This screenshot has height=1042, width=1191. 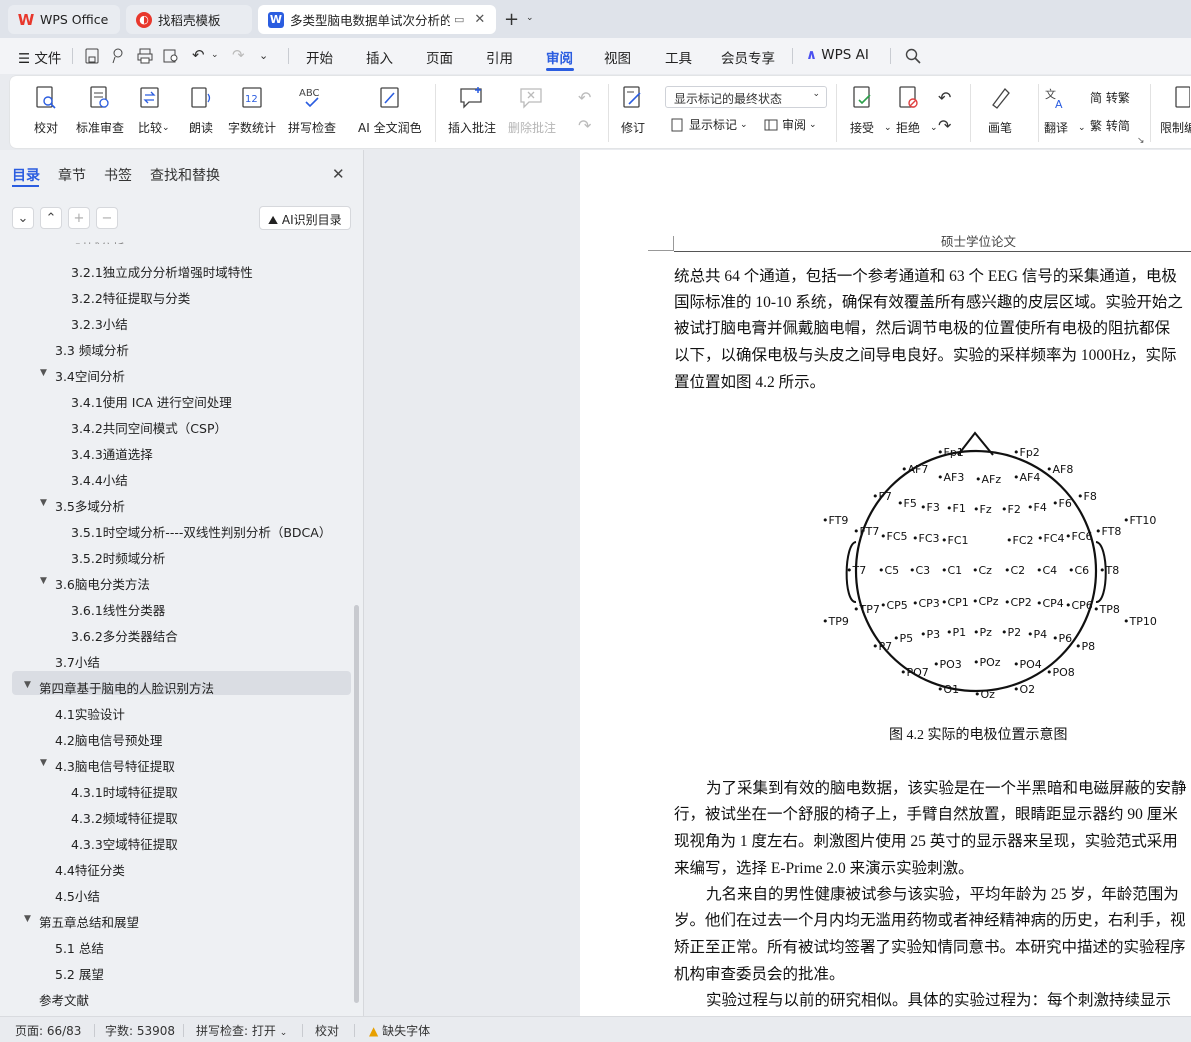 I want to click on menu-reference: 引用, so click(x=499, y=57).